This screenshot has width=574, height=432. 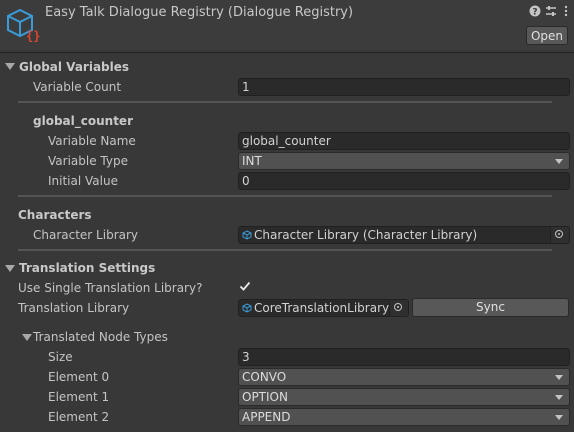 What do you see at coordinates (74, 308) in the screenshot?
I see `translation-library-label: Translation Library` at bounding box center [74, 308].